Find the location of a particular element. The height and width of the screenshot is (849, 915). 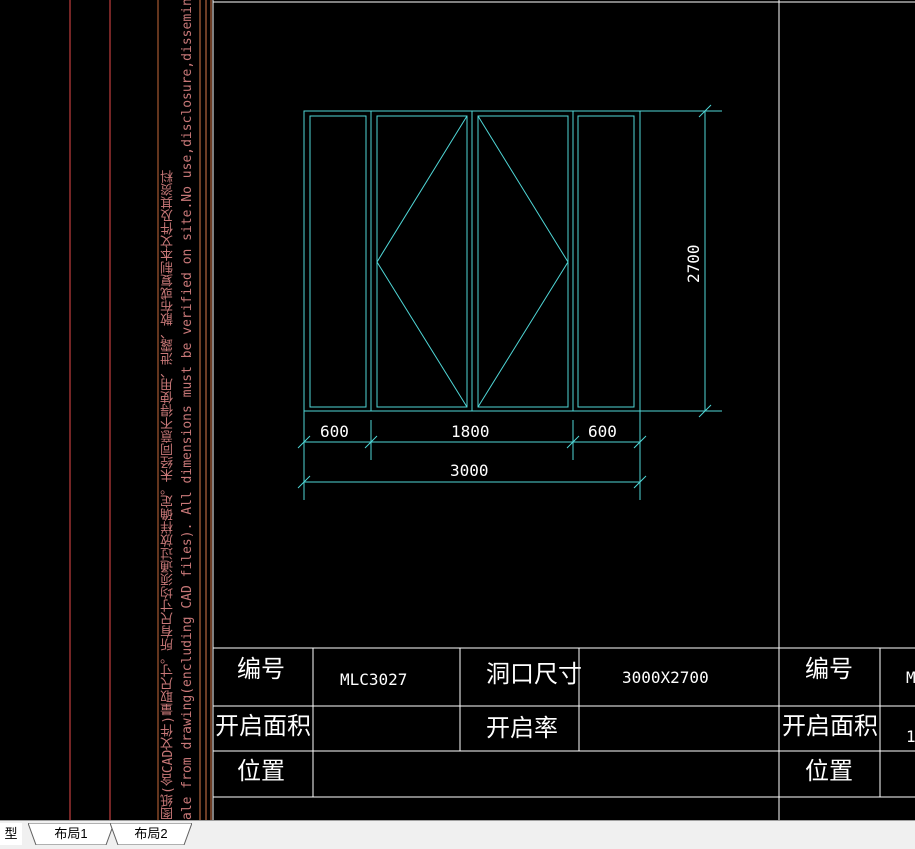

table-value-number-2: M is located at coordinates (910, 677).